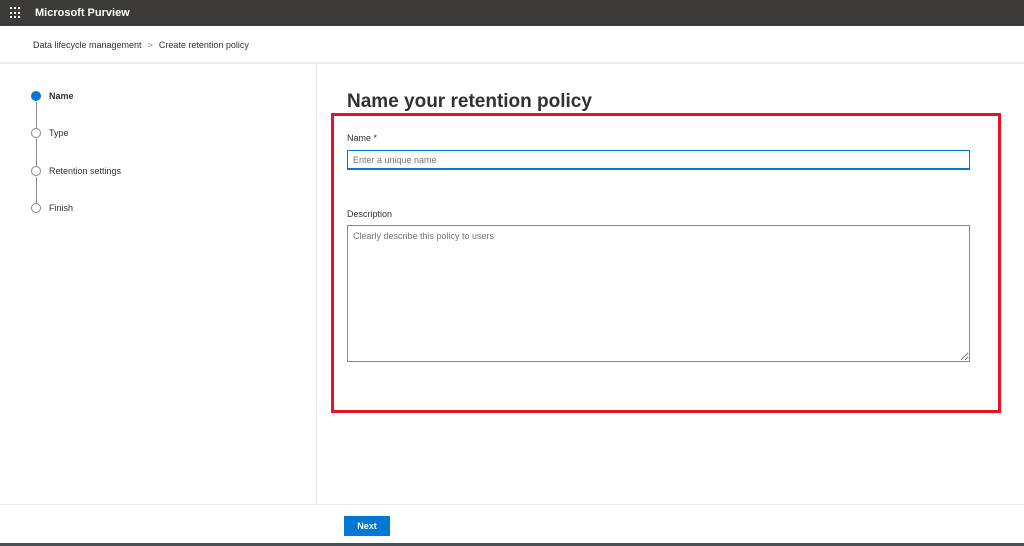 This screenshot has height=546, width=1024. What do you see at coordinates (59, 133) in the screenshot?
I see `step-label: Type` at bounding box center [59, 133].